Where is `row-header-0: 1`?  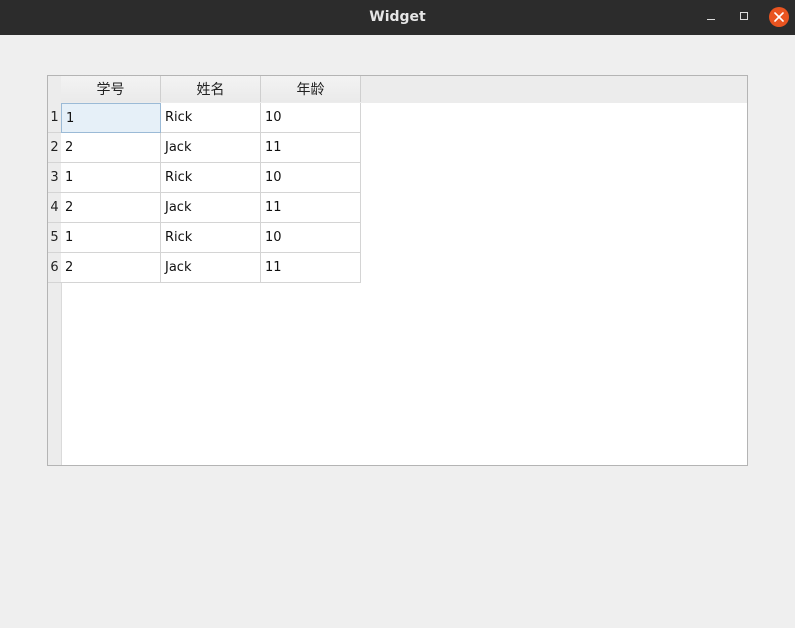
row-header-0: 1 is located at coordinates (54, 118).